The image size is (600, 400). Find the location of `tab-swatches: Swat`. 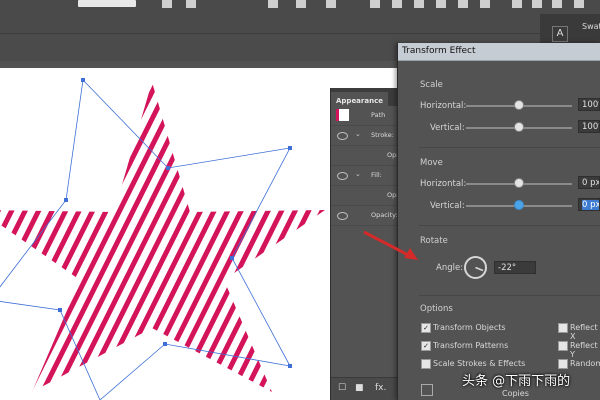

tab-swatches: Swat is located at coordinates (591, 26).